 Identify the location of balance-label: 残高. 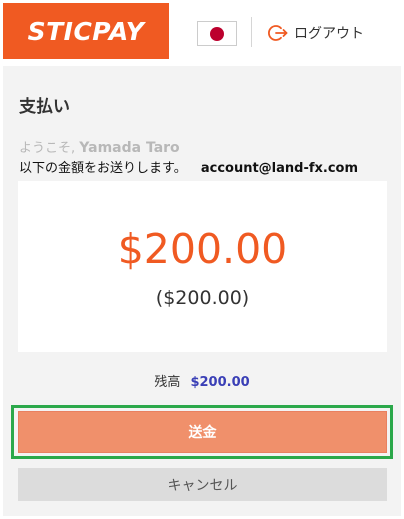
(167, 382).